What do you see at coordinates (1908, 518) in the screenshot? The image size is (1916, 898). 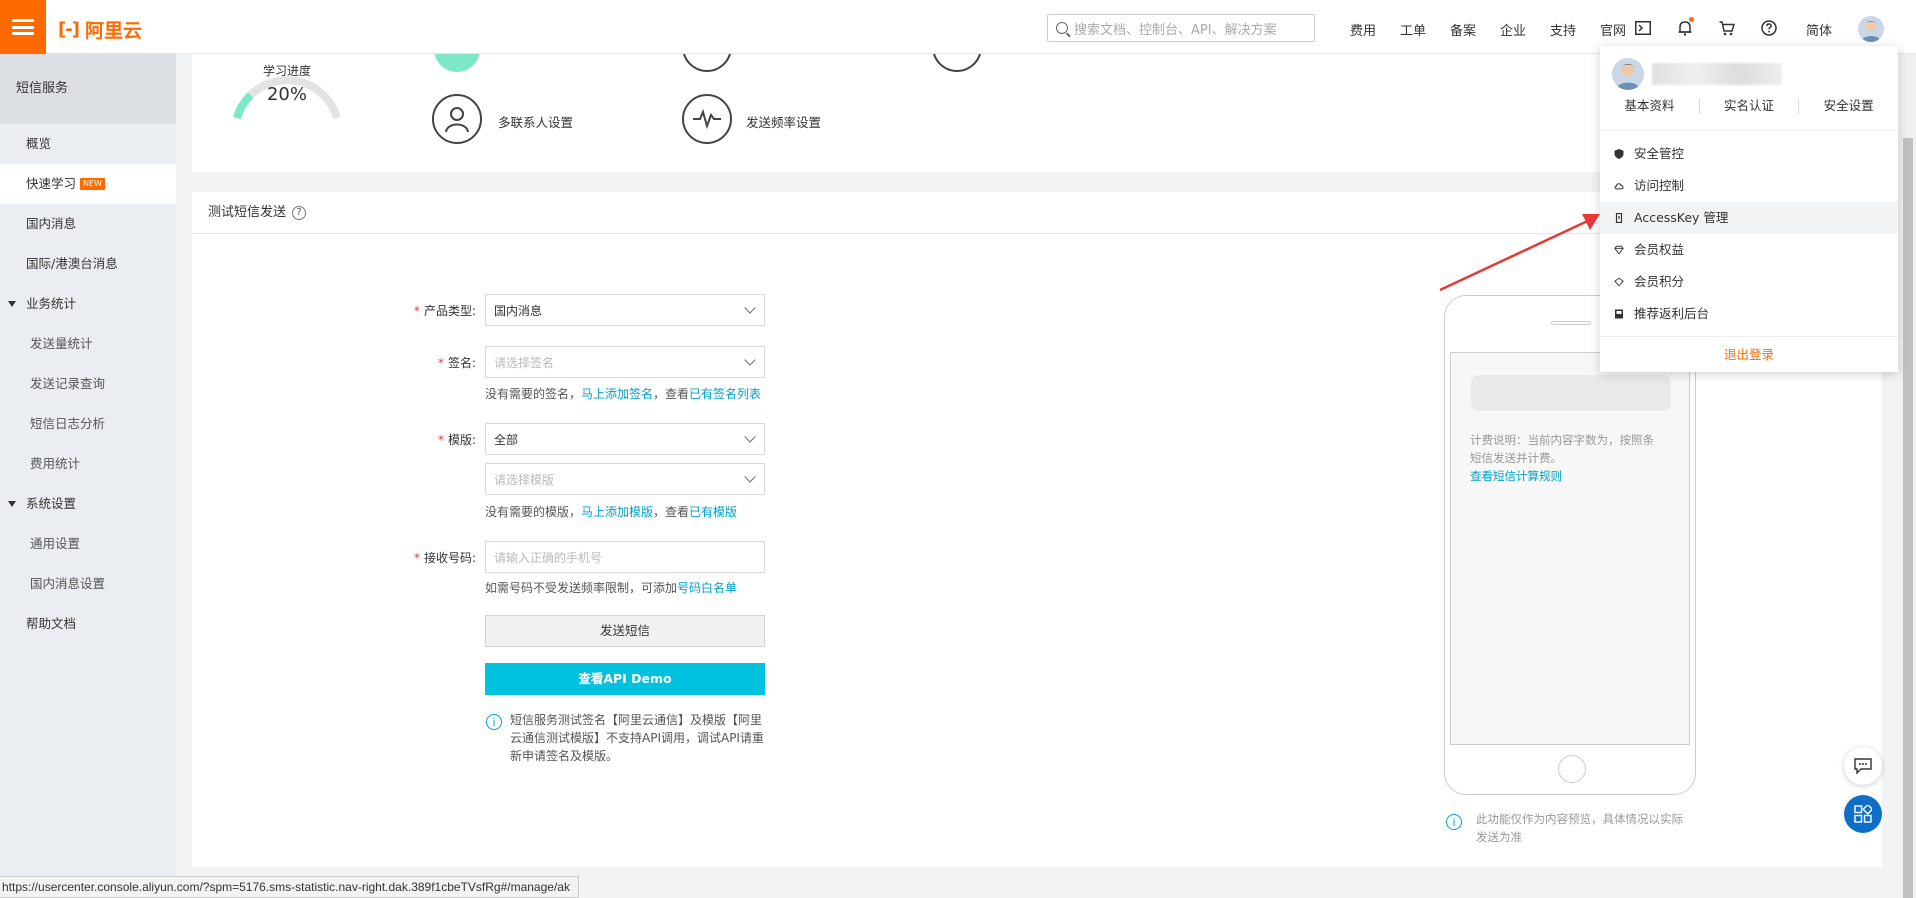 I see `scrollbar-thumb` at bounding box center [1908, 518].